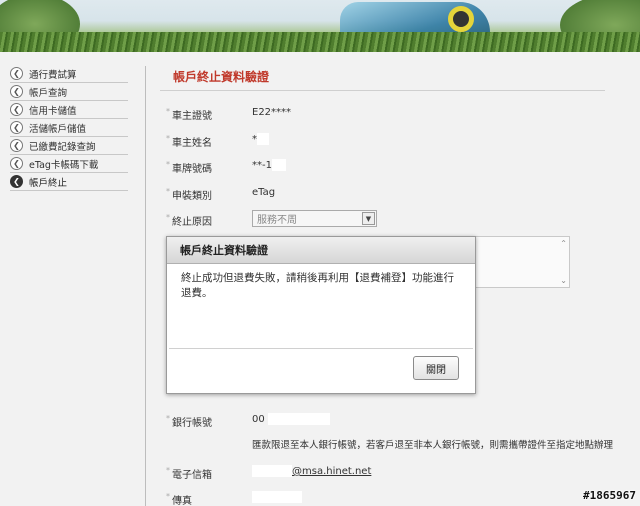  I want to click on owner-name-label: 車主姓名, so click(189, 141).